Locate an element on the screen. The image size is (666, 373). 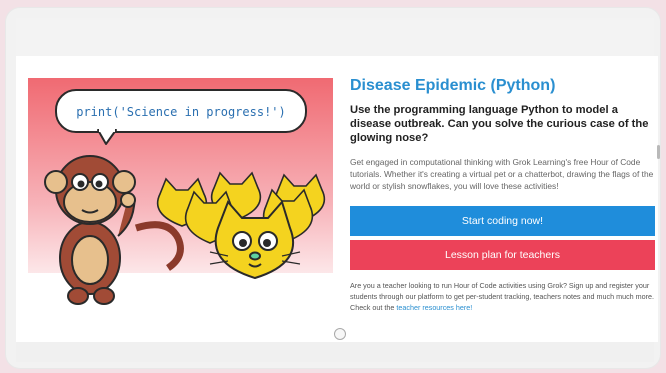
start-coding-button: Start coding now! is located at coordinates (502, 221).